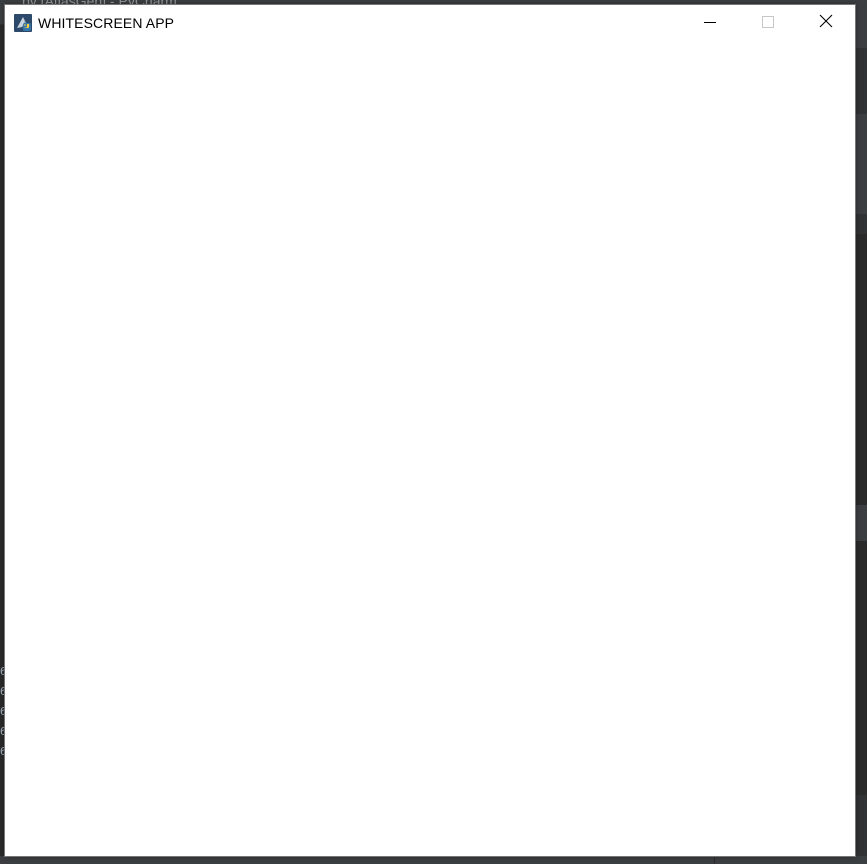 The image size is (867, 864). Describe the element at coordinates (106, 23) in the screenshot. I see `window-title: WHITESCREEN APP` at that location.